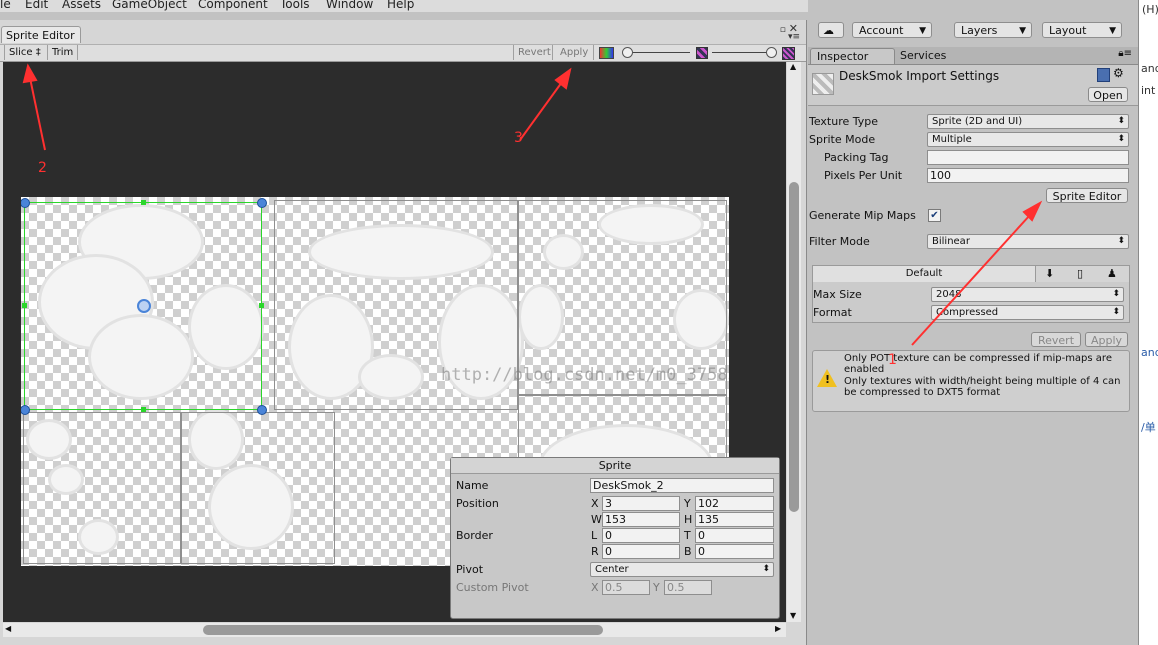 The width and height of the screenshot is (1158, 645). Describe the element at coordinates (892, 360) in the screenshot. I see `annotation-1: 1` at that location.